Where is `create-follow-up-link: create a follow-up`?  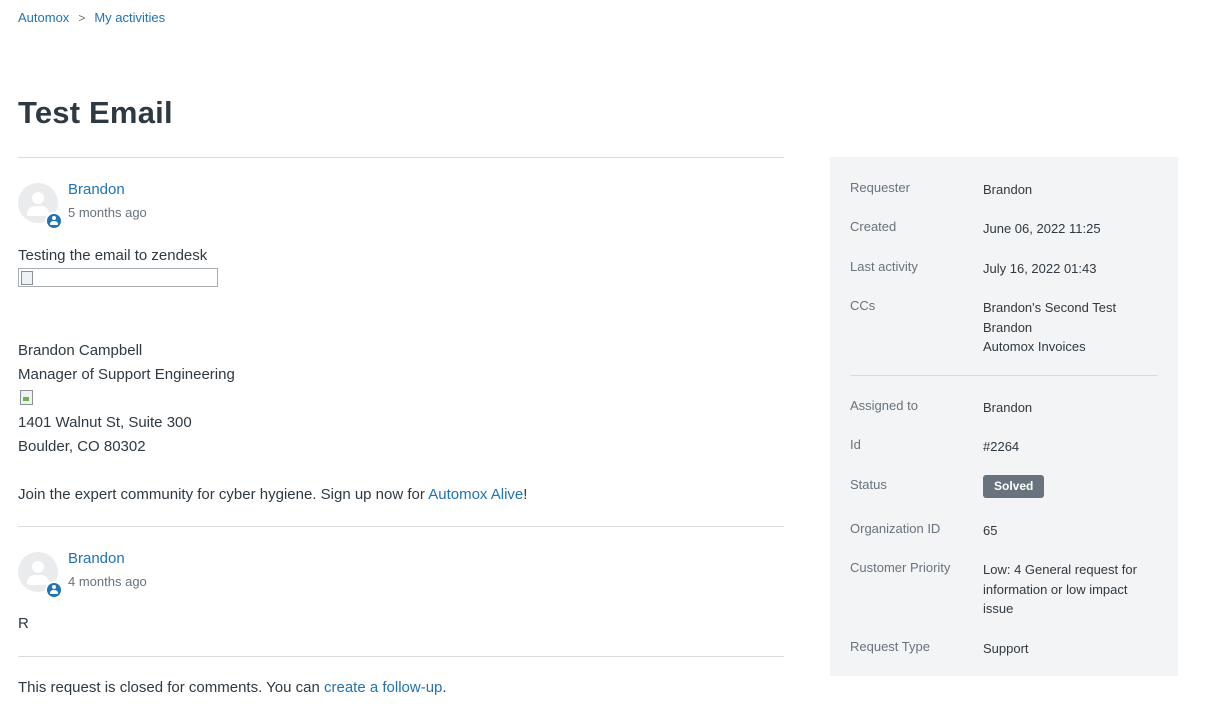 create-follow-up-link: create a follow-up is located at coordinates (383, 687).